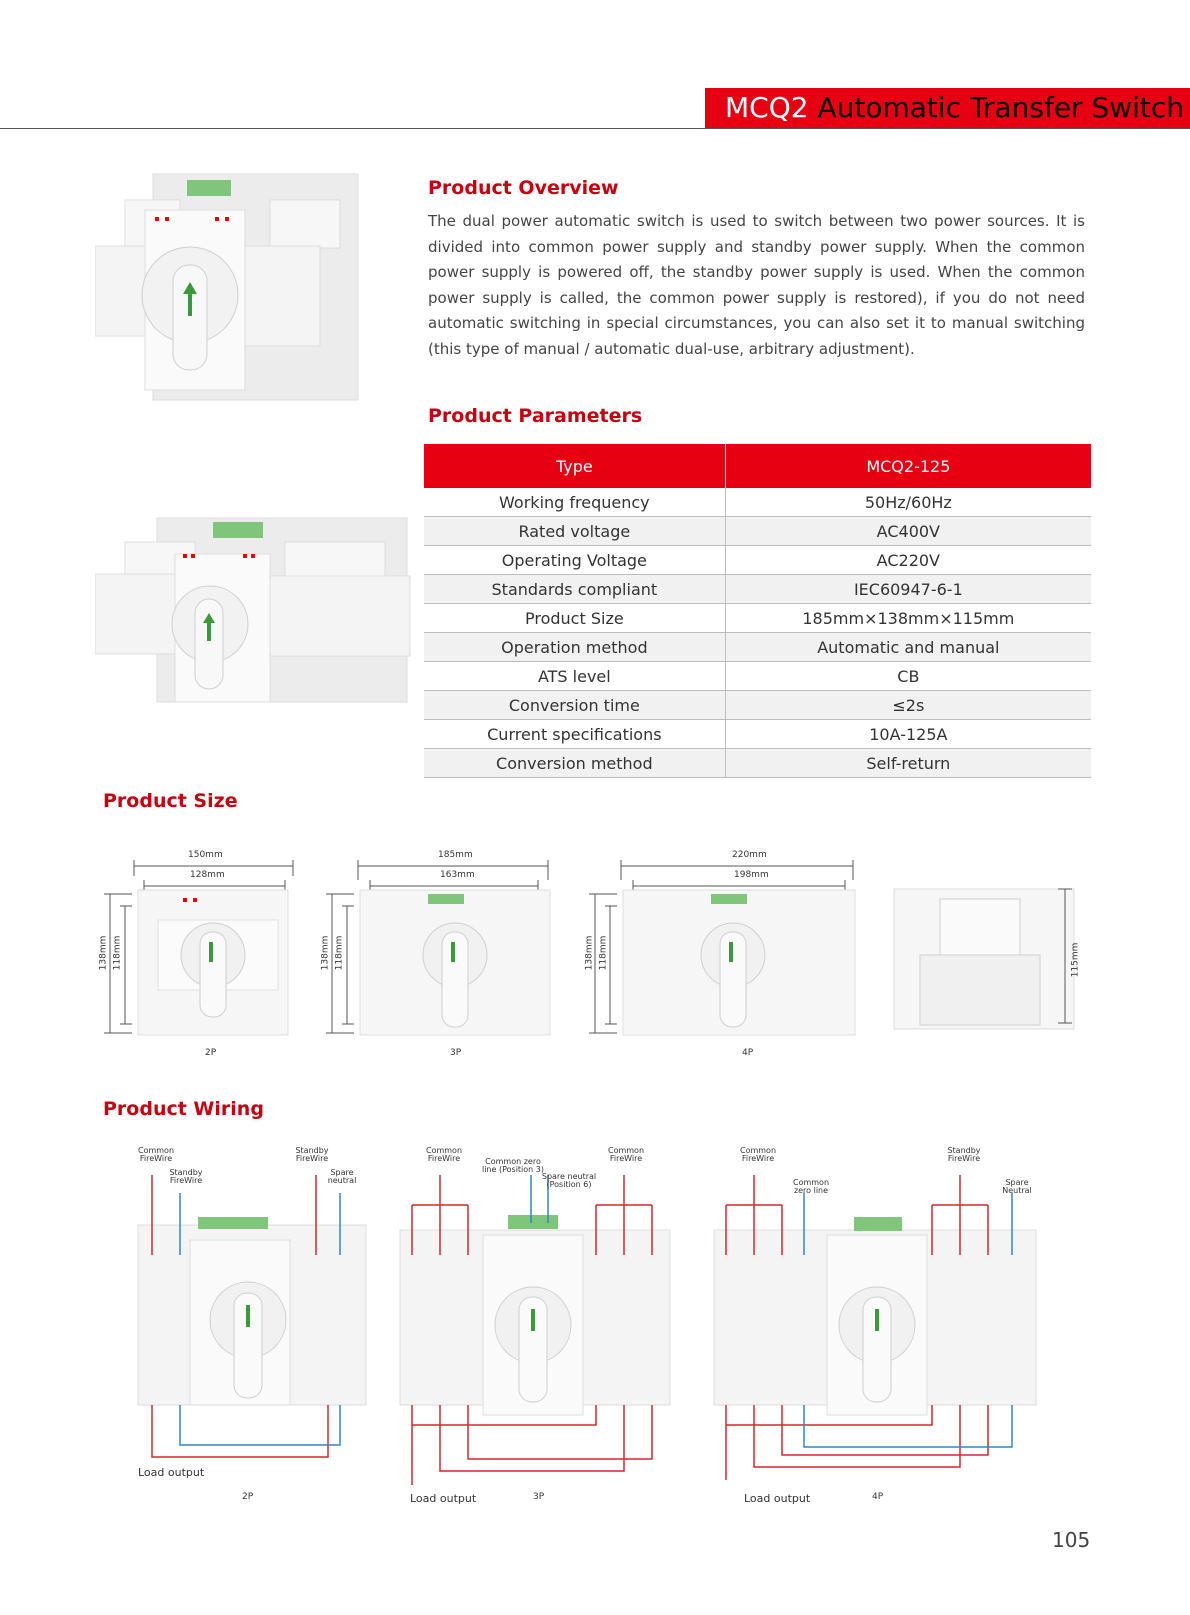  What do you see at coordinates (575, 466) in the screenshot?
I see `table-header-label: Type` at bounding box center [575, 466].